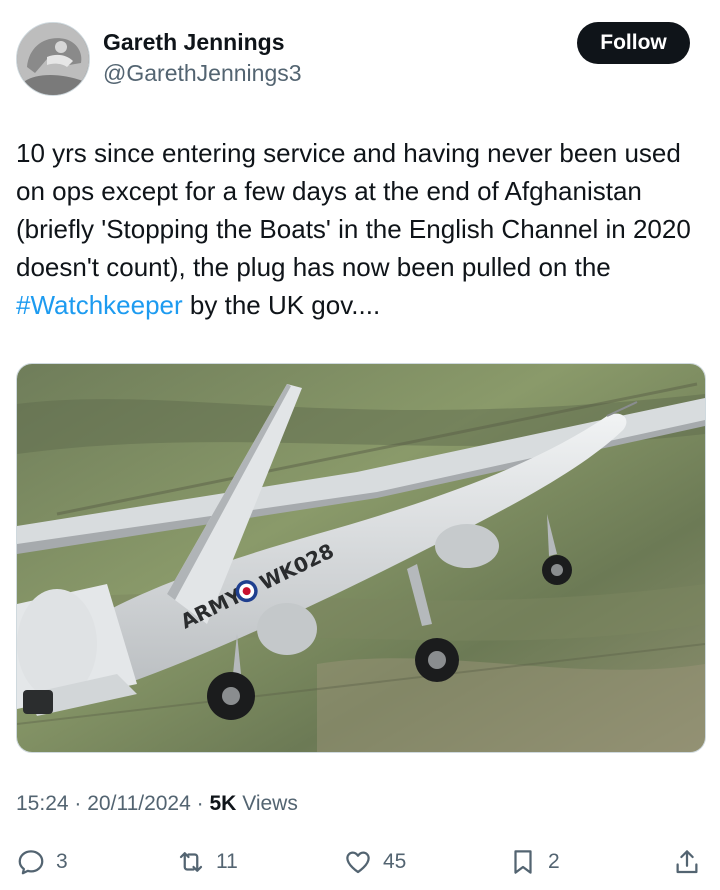 This screenshot has width=720, height=890. Describe the element at coordinates (202, 73) in the screenshot. I see `author-handle: @GarethJennings3` at that location.